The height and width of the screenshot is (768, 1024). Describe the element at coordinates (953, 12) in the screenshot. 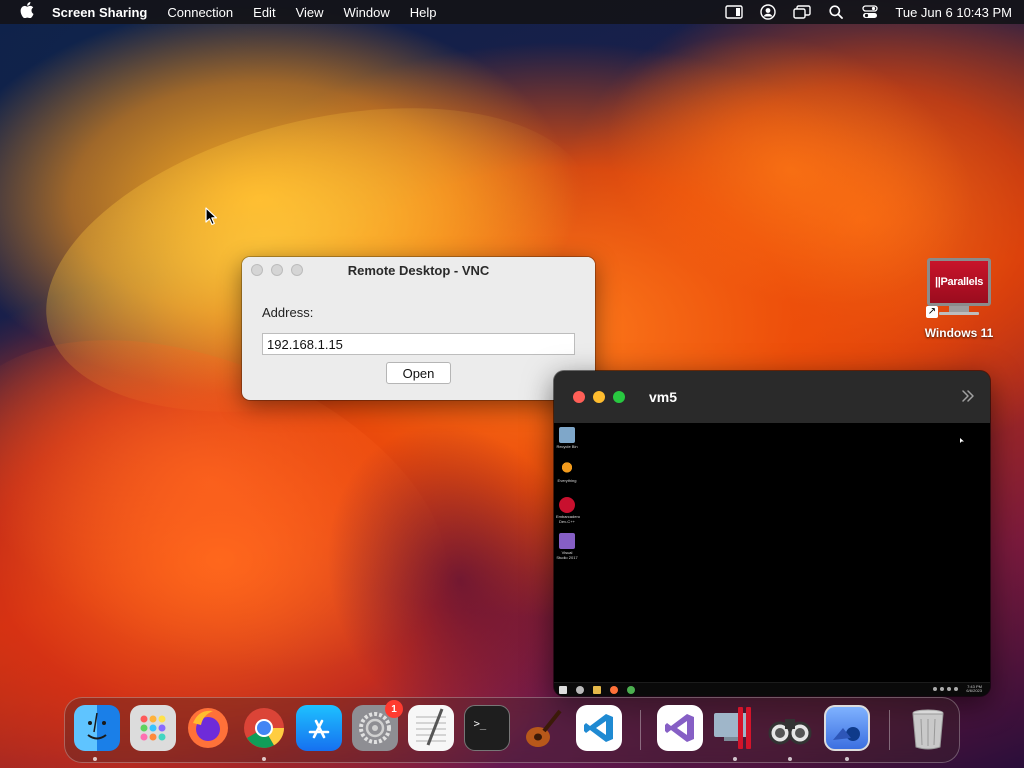

I see `menu-bar-clock: Tue Jun 6 10:43 PM` at that location.